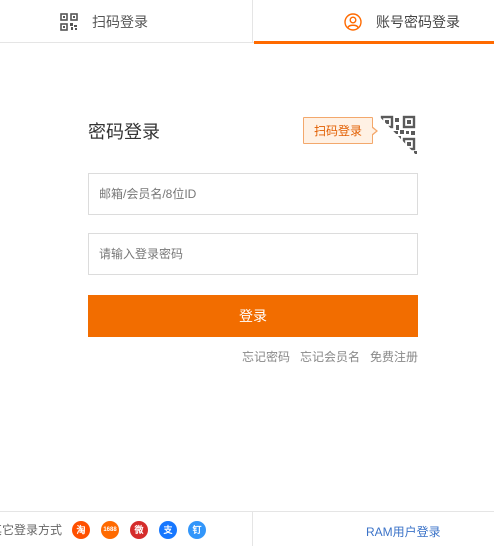 The height and width of the screenshot is (546, 494). I want to click on qr-switch-icon, so click(398, 136).